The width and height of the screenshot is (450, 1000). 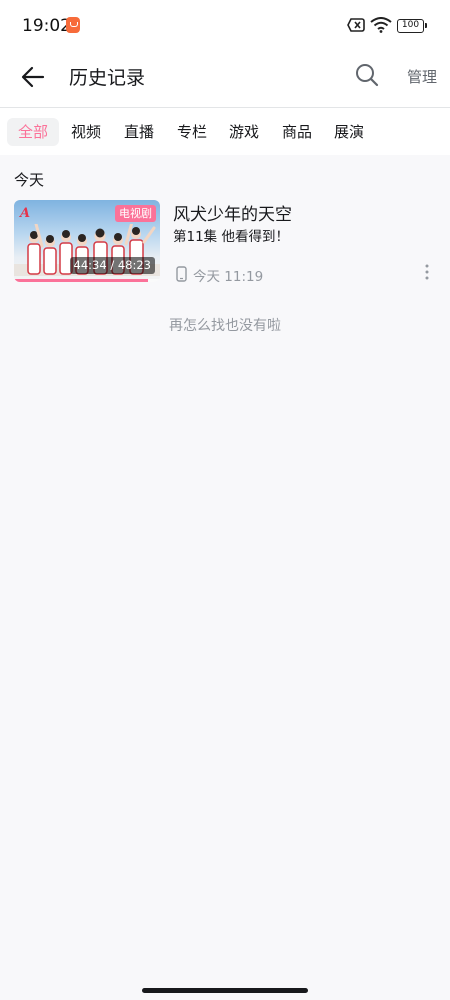 I want to click on battery-icon: 100, so click(x=412, y=26).